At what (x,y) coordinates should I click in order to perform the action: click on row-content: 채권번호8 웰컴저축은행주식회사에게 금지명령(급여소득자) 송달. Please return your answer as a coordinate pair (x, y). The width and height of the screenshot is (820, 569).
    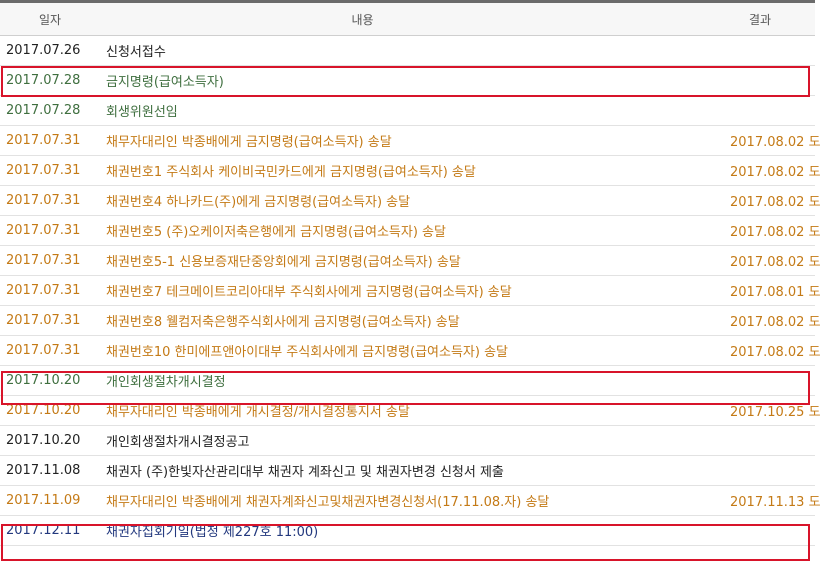
    Looking at the image, I should click on (283, 322).